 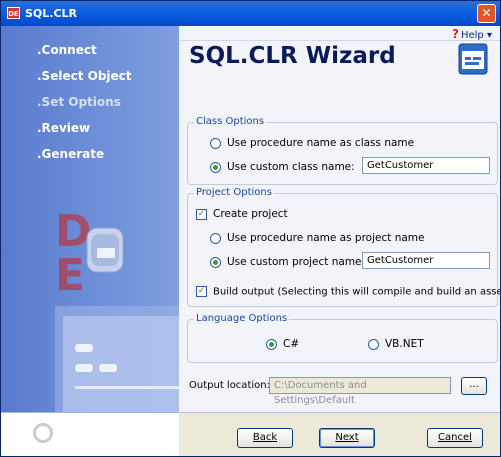 What do you see at coordinates (51, 13) in the screenshot?
I see `window-title: SQL.CLR` at bounding box center [51, 13].